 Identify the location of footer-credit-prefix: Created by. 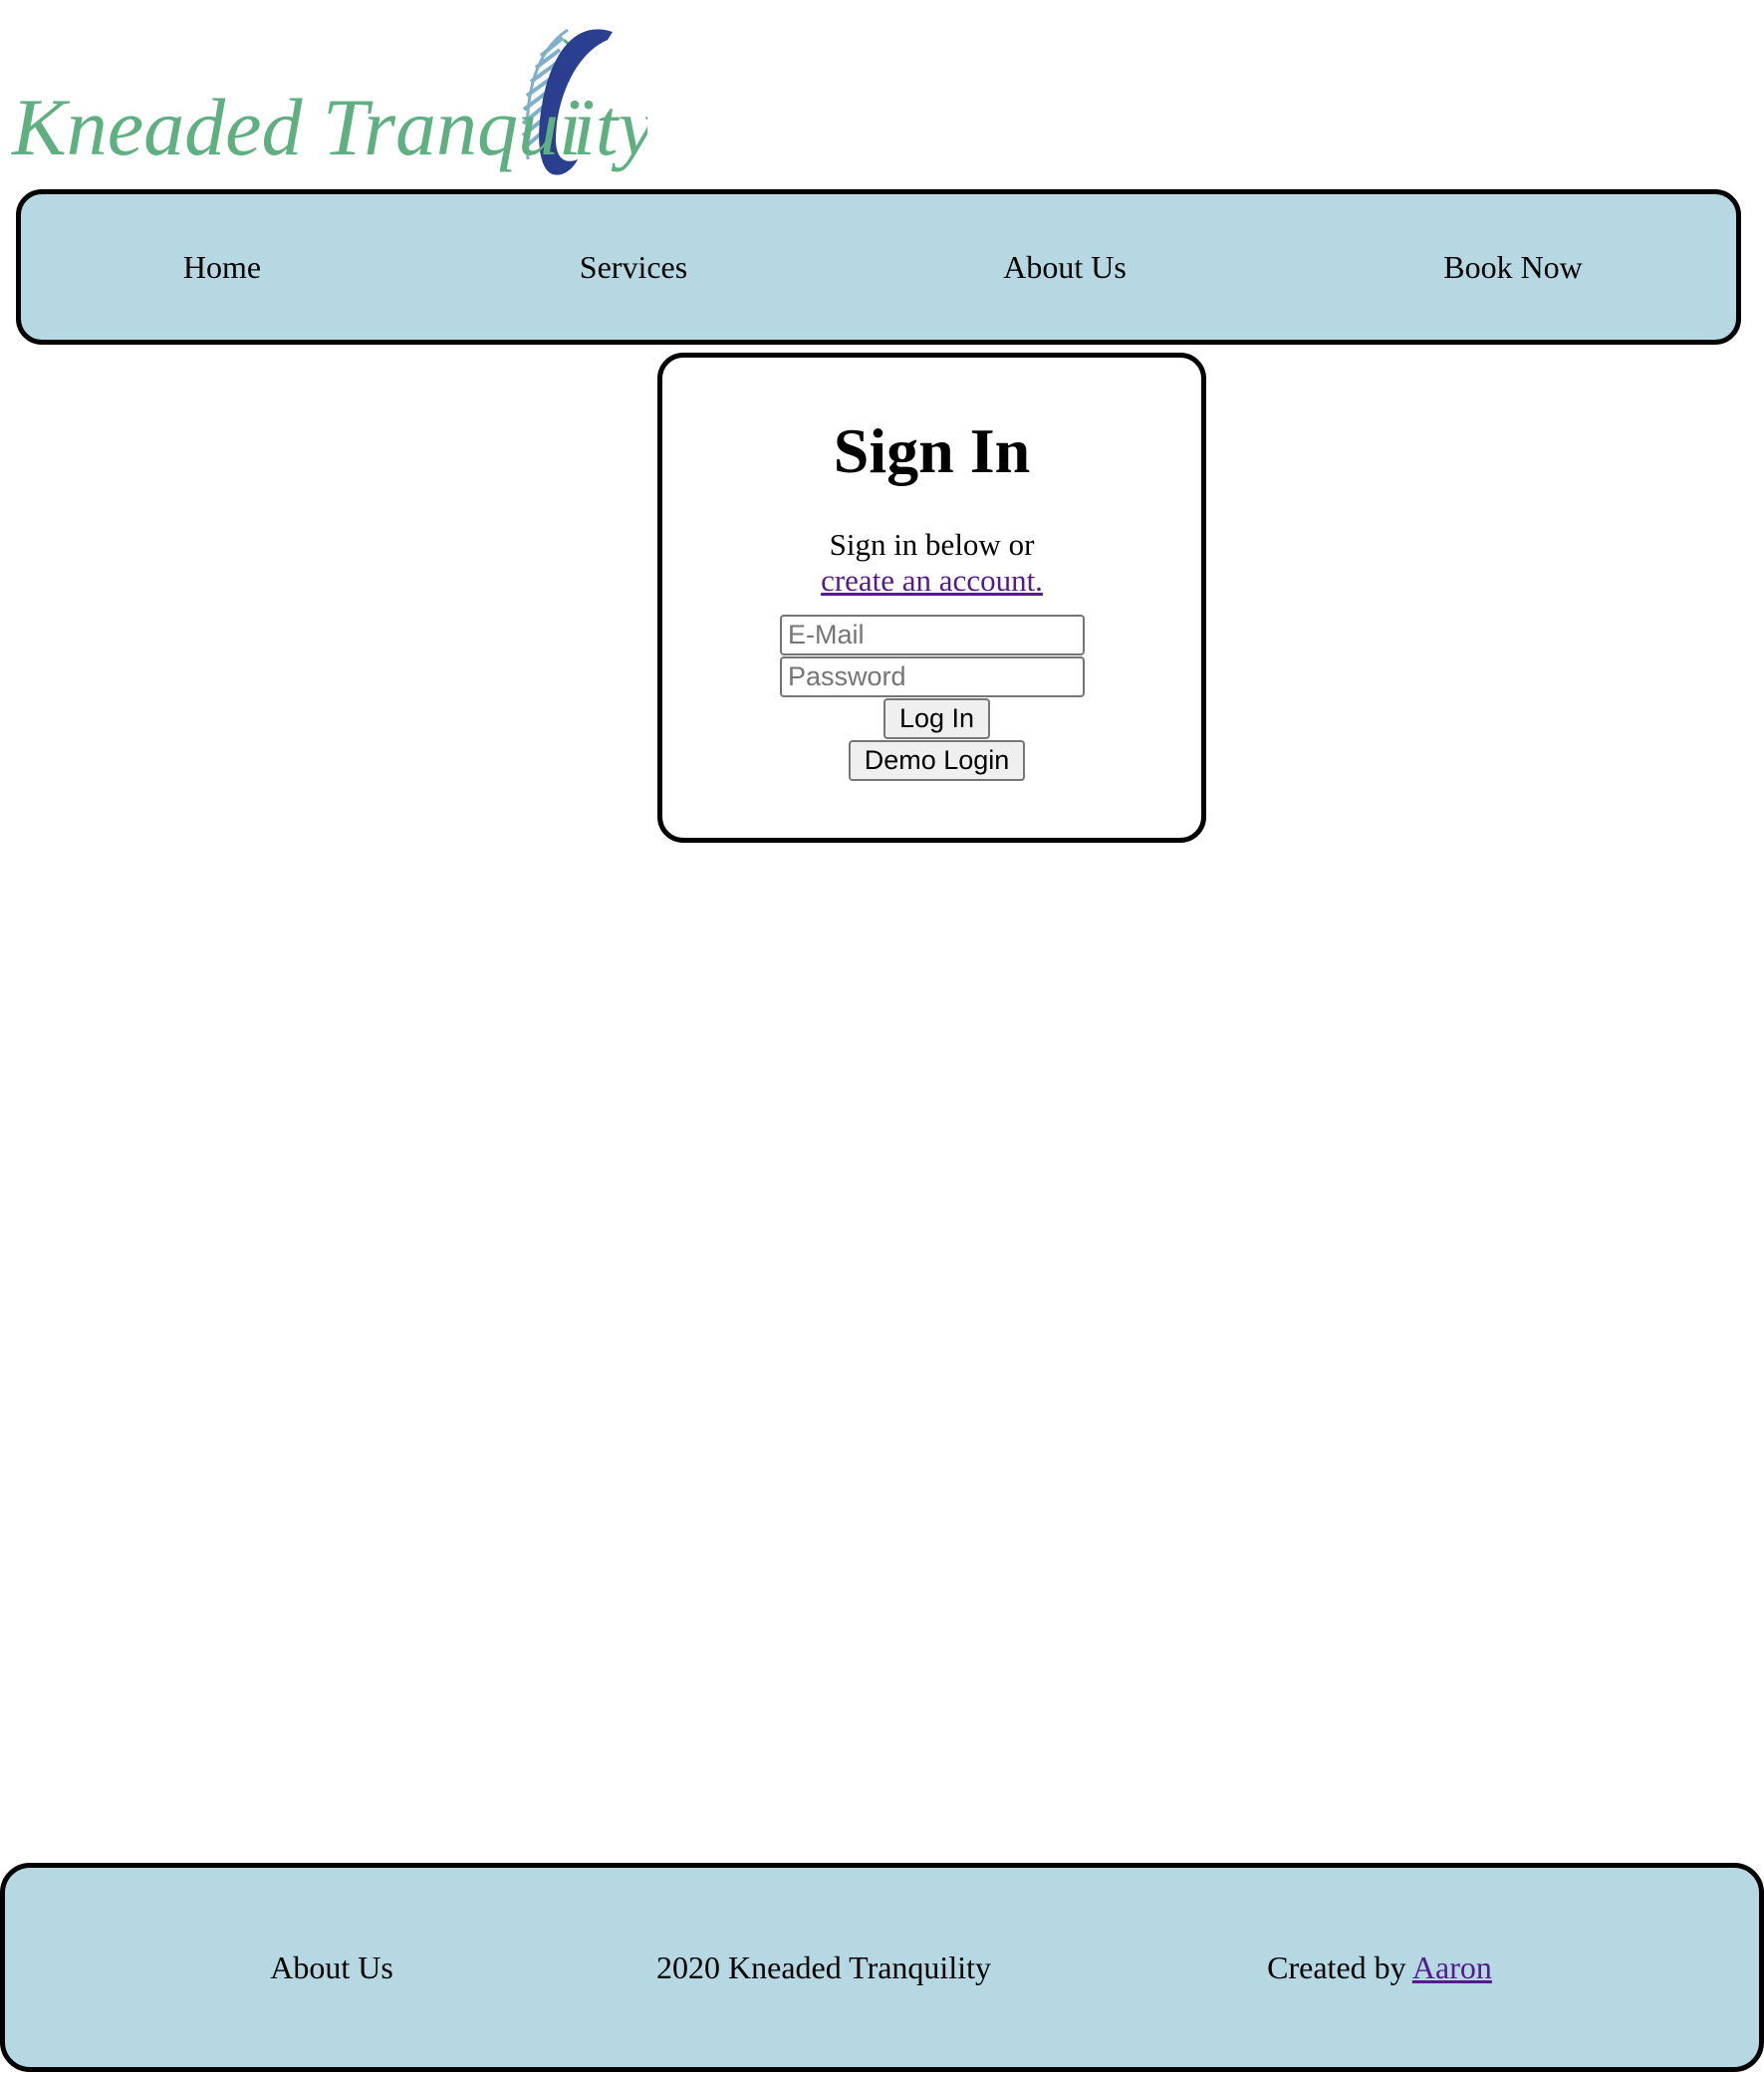
(1336, 1967).